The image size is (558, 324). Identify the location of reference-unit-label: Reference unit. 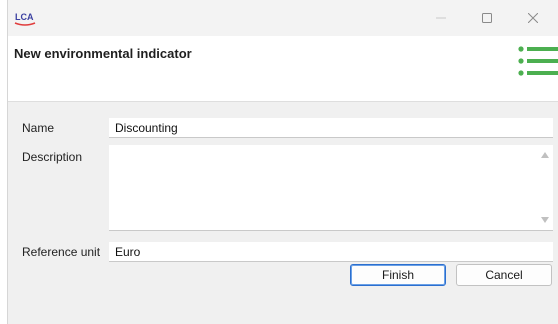
(61, 252).